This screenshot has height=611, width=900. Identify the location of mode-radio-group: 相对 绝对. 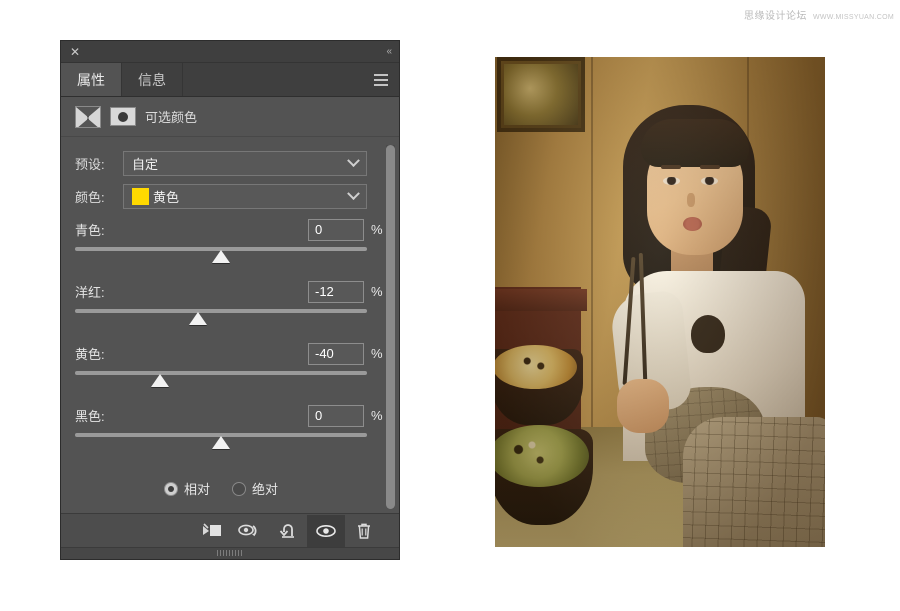
(221, 488).